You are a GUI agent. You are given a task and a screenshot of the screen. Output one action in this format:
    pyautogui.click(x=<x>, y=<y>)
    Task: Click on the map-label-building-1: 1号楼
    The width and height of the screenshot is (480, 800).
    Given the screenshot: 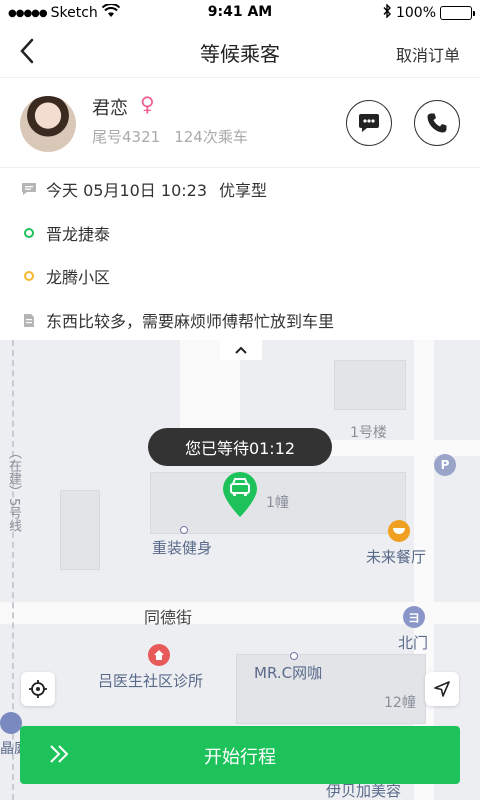 What is the action you would take?
    pyautogui.click(x=368, y=433)
    